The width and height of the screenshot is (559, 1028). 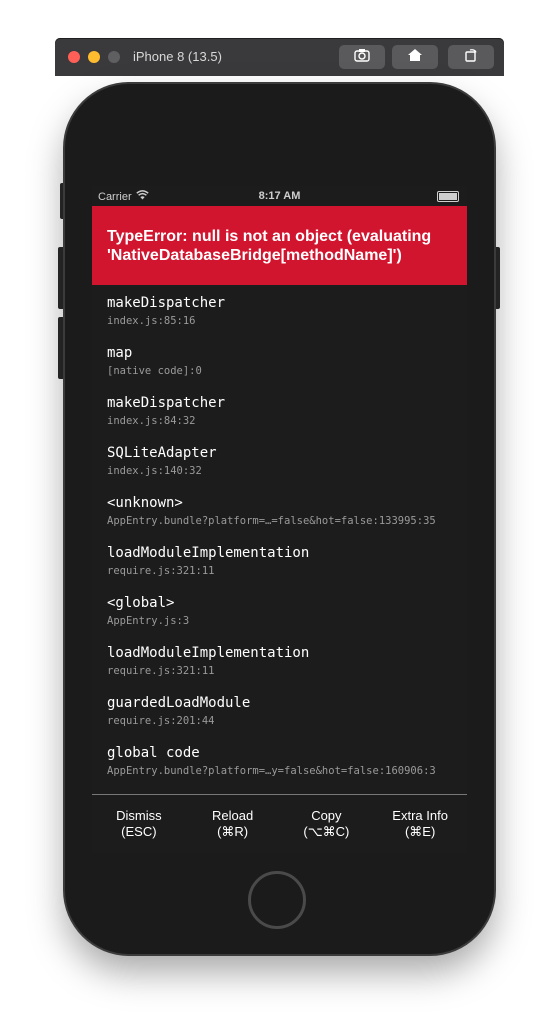 What do you see at coordinates (287, 311) in the screenshot?
I see `stack-frame: makeDispatcher index.js:85:16` at bounding box center [287, 311].